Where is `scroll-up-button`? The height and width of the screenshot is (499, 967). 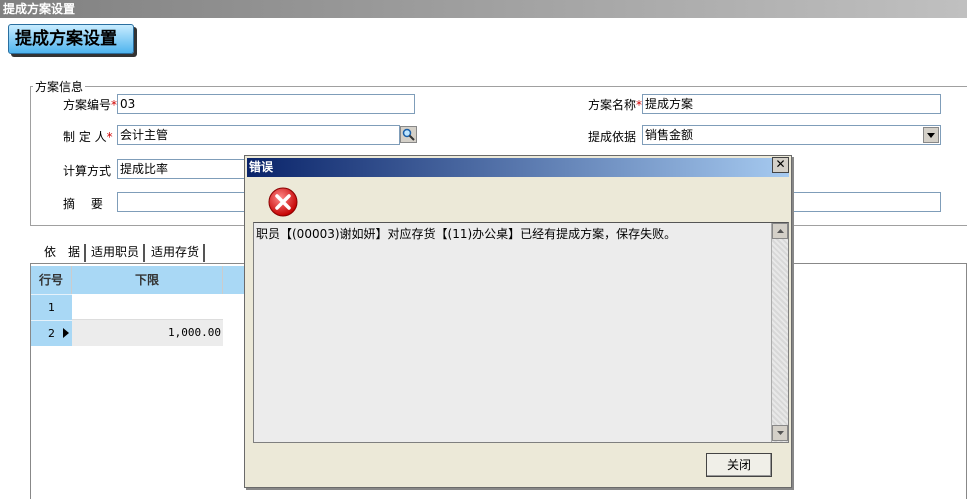 scroll-up-button is located at coordinates (780, 231).